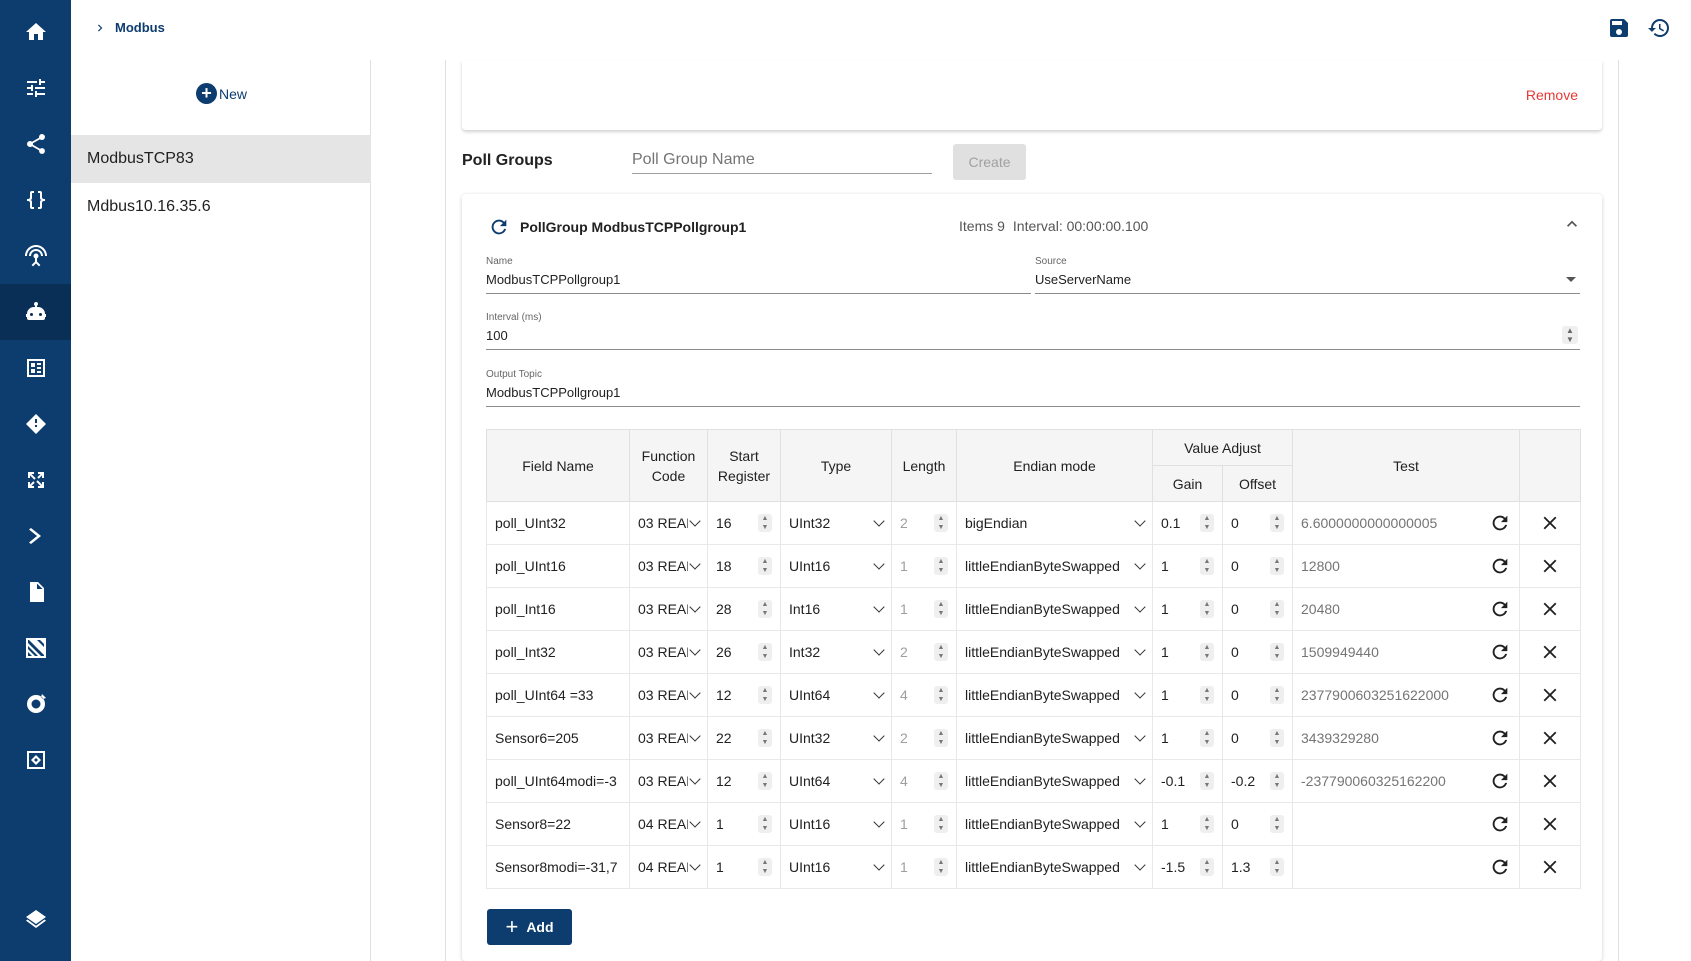 This screenshot has width=1691, height=961. Describe the element at coordinates (35, 200) in the screenshot. I see `nav-code` at that location.